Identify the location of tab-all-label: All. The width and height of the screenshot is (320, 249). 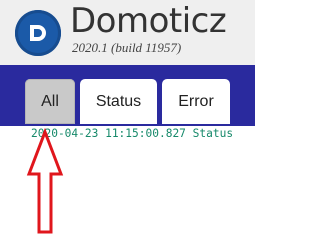
(50, 101).